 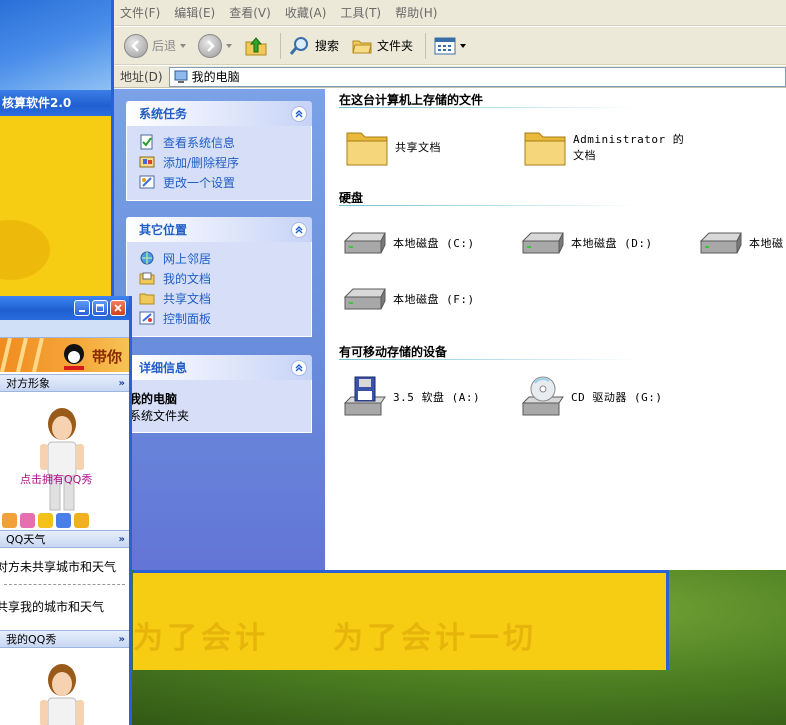 I want to click on forward-dropdown-icon, so click(x=229, y=45).